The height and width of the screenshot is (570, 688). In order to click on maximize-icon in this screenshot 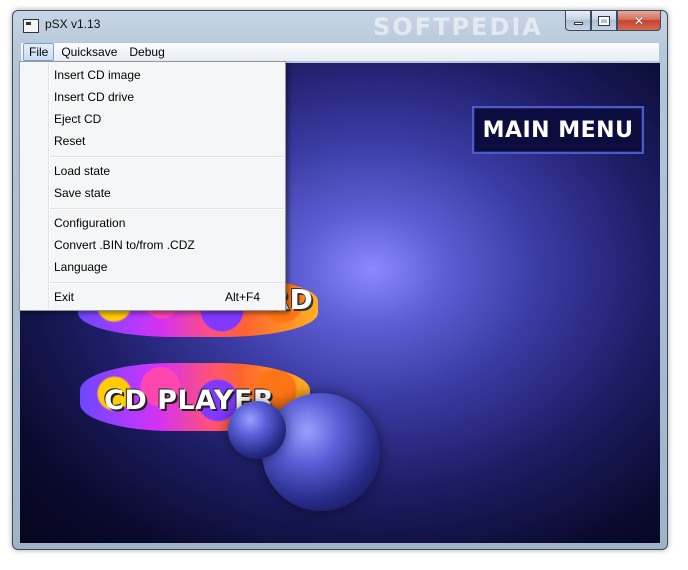, I will do `click(604, 20)`.